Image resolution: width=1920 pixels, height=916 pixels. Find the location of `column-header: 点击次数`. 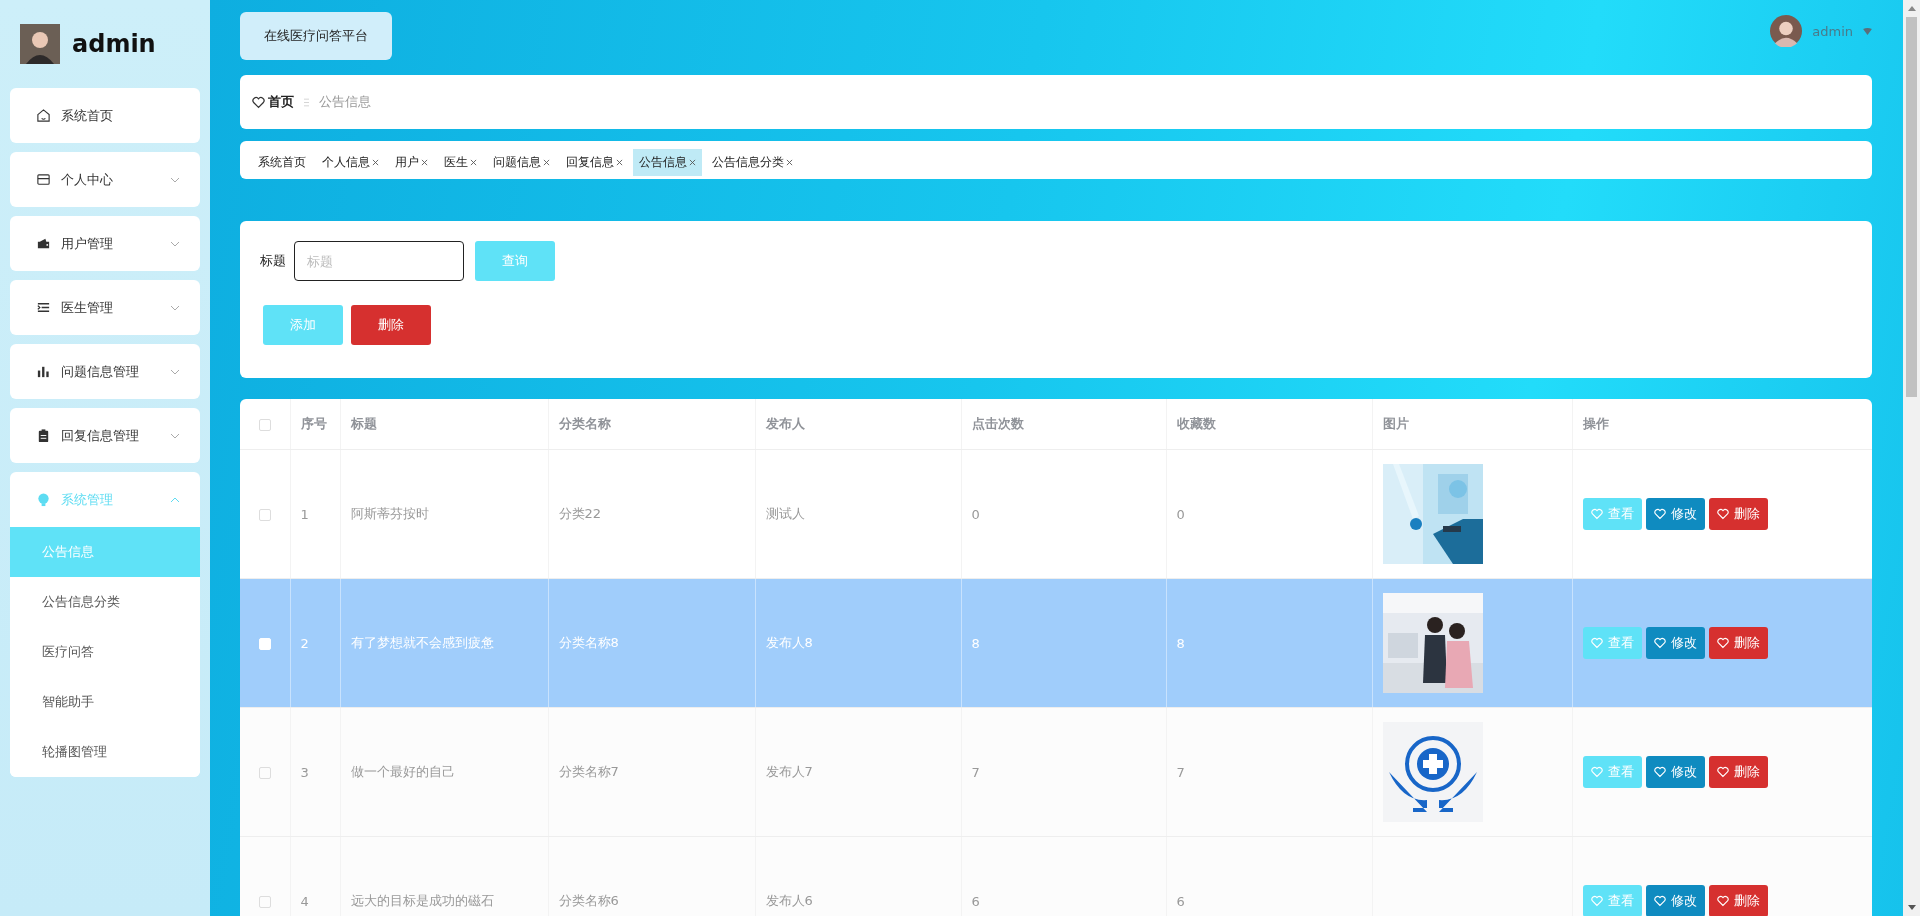

column-header: 点击次数 is located at coordinates (997, 423).